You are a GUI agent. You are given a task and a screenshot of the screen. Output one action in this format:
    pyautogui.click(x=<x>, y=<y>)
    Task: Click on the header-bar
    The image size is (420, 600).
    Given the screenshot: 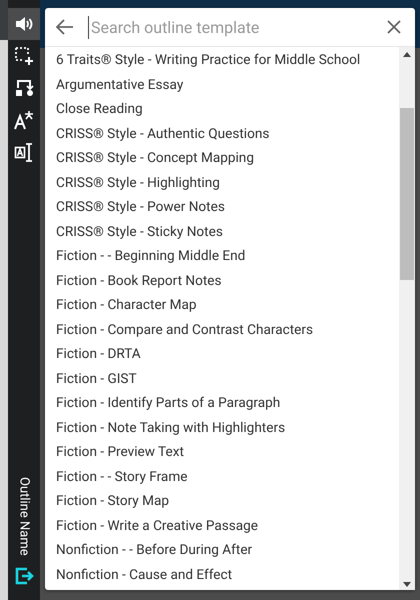 What is the action you would take?
    pyautogui.click(x=4, y=20)
    